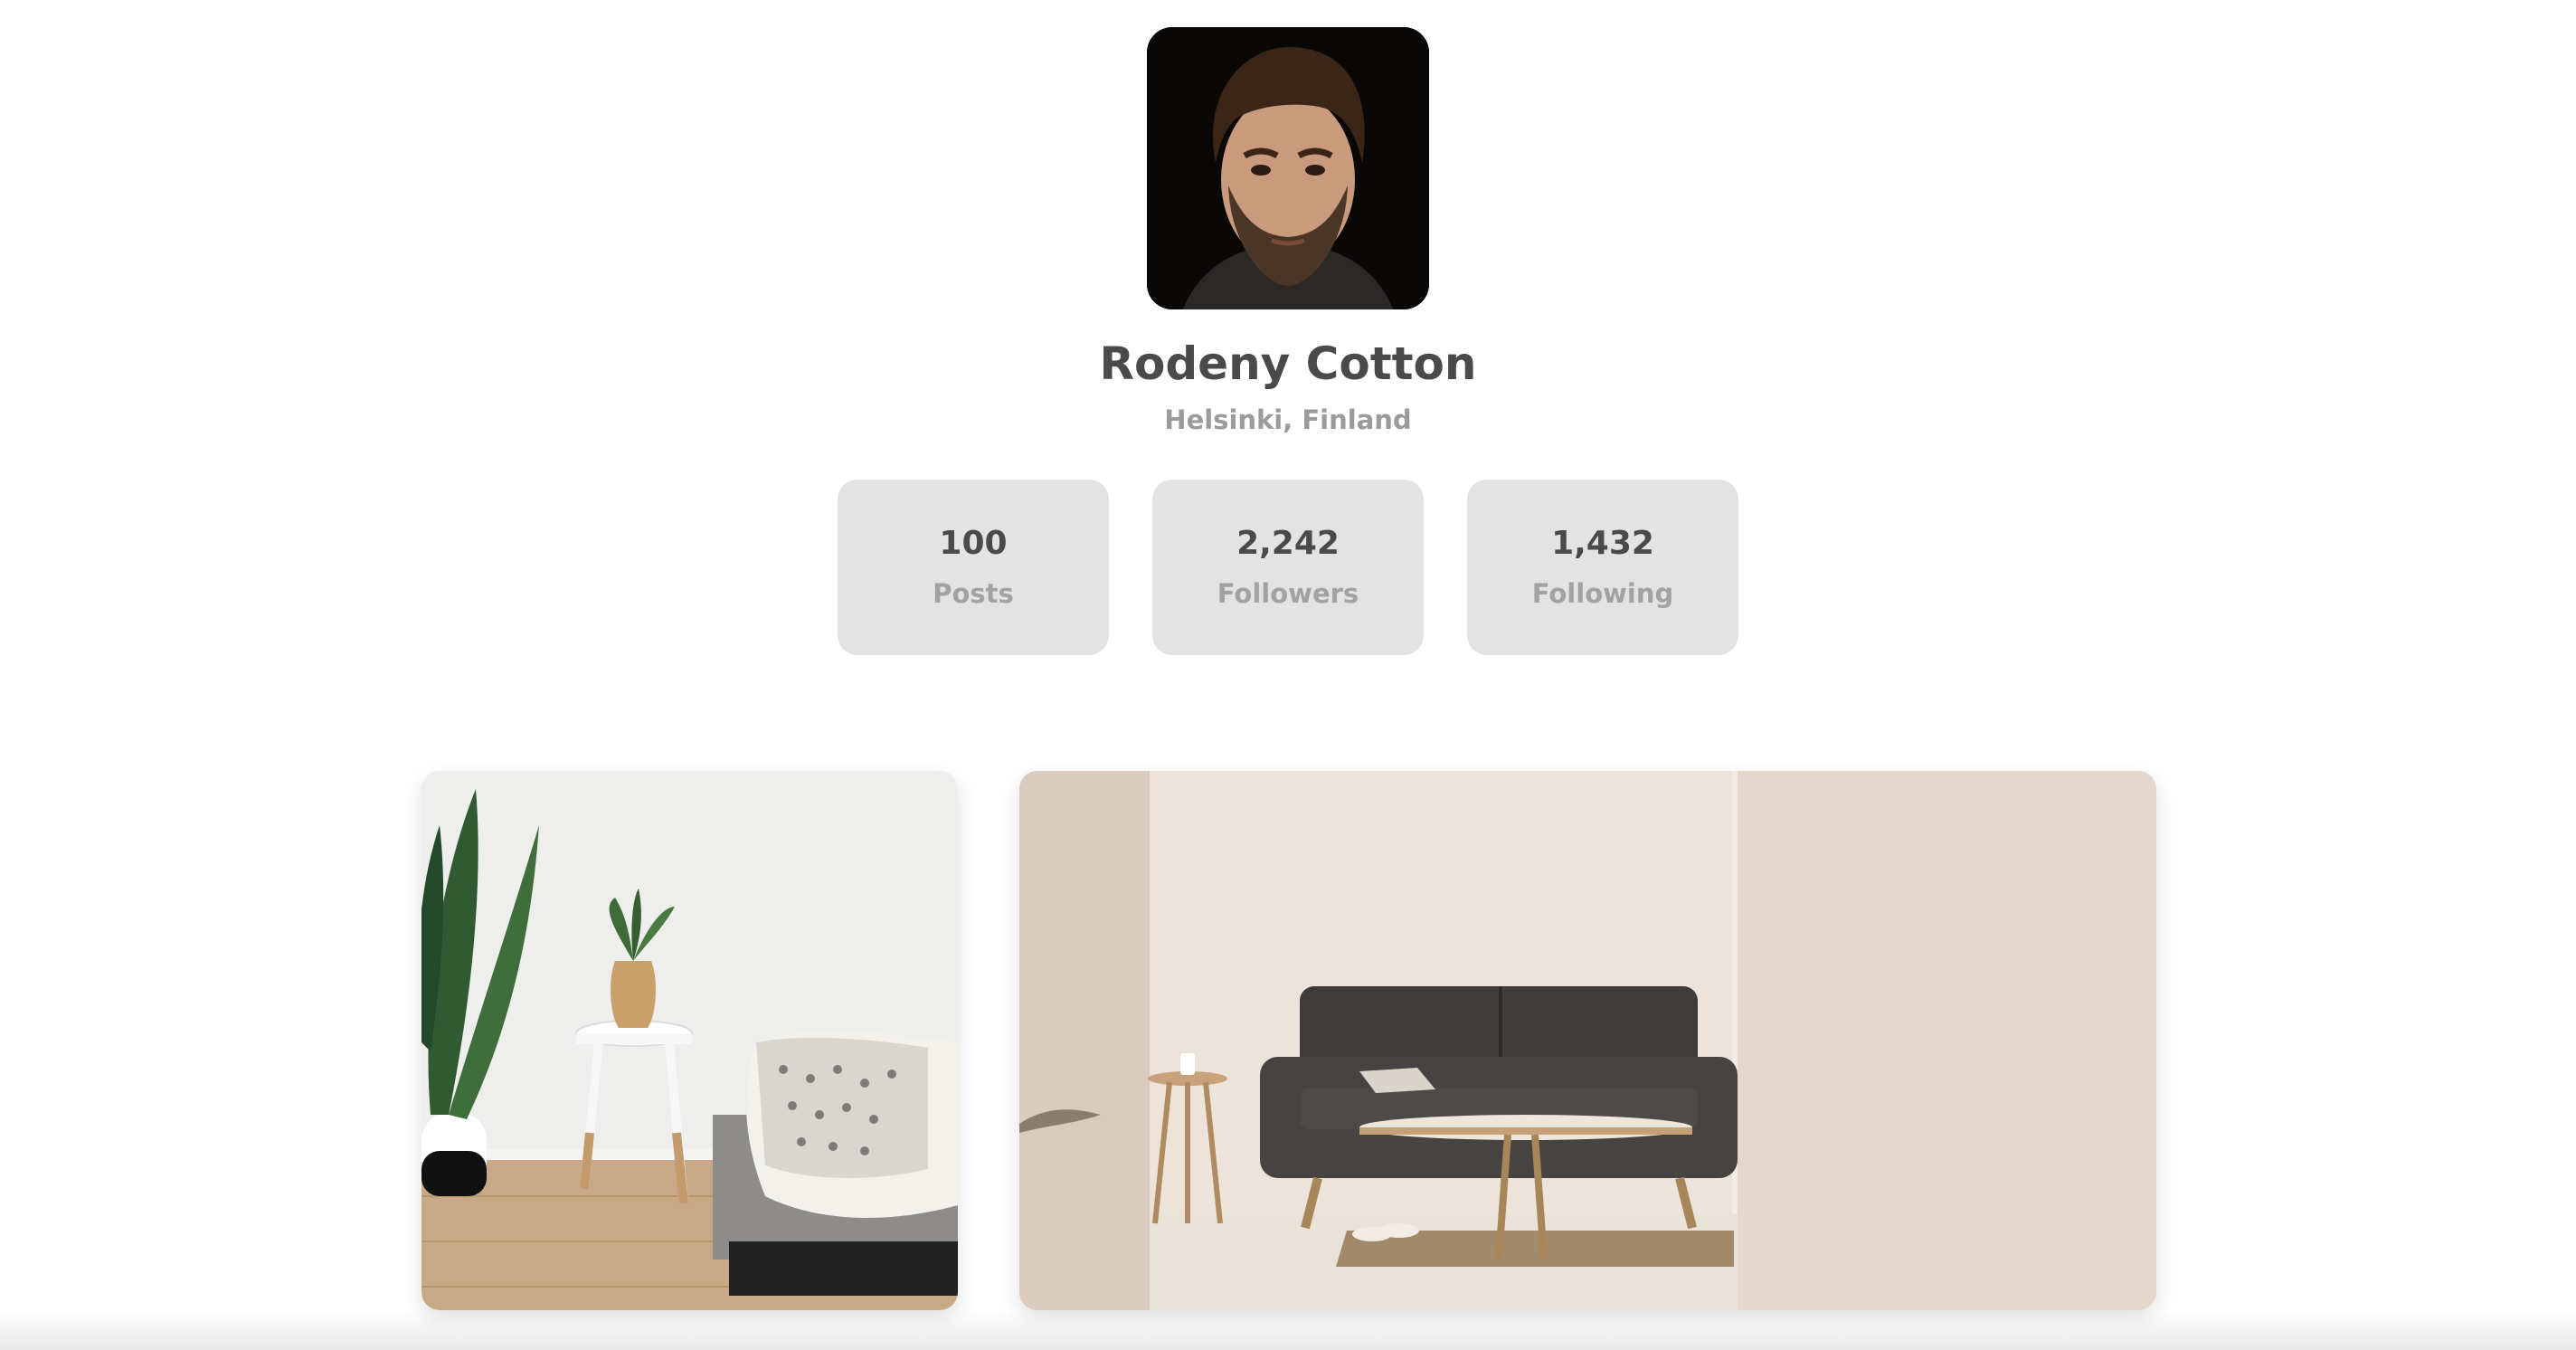 The height and width of the screenshot is (1350, 2576). What do you see at coordinates (1288, 594) in the screenshot?
I see `stat-label: Followers` at bounding box center [1288, 594].